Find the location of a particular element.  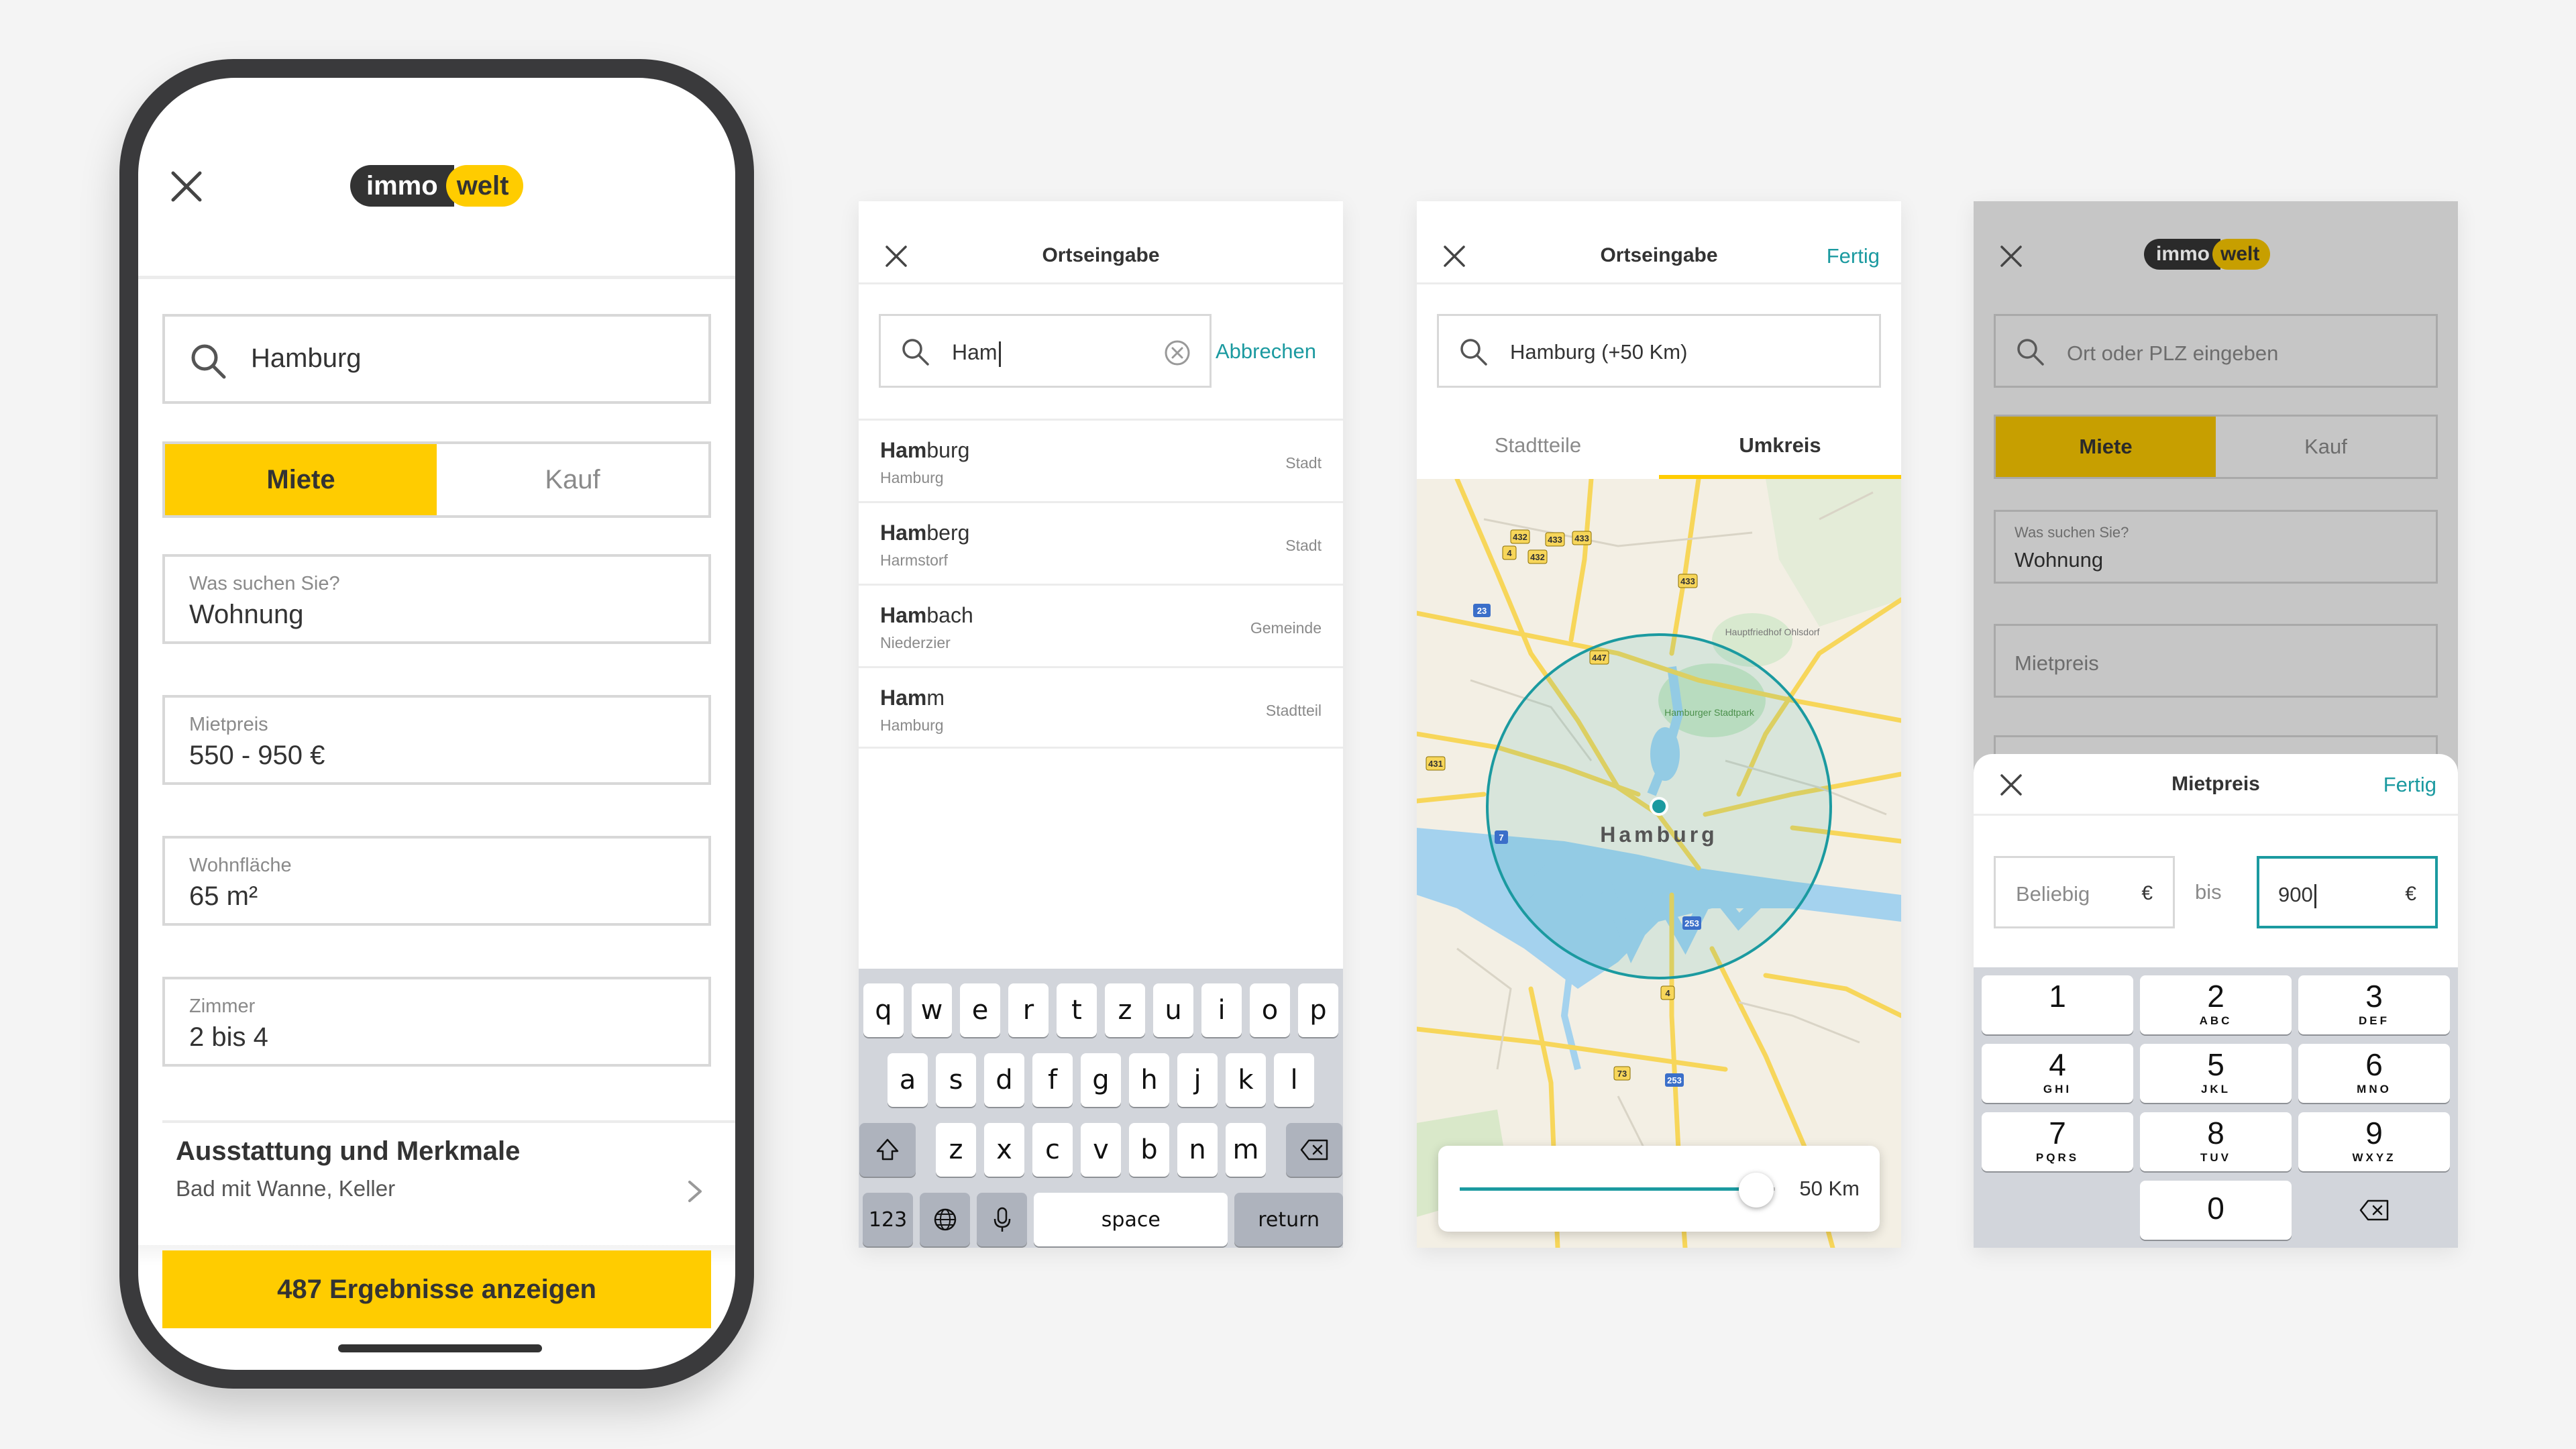

price-max-input: 900 € is located at coordinates (2347, 892).